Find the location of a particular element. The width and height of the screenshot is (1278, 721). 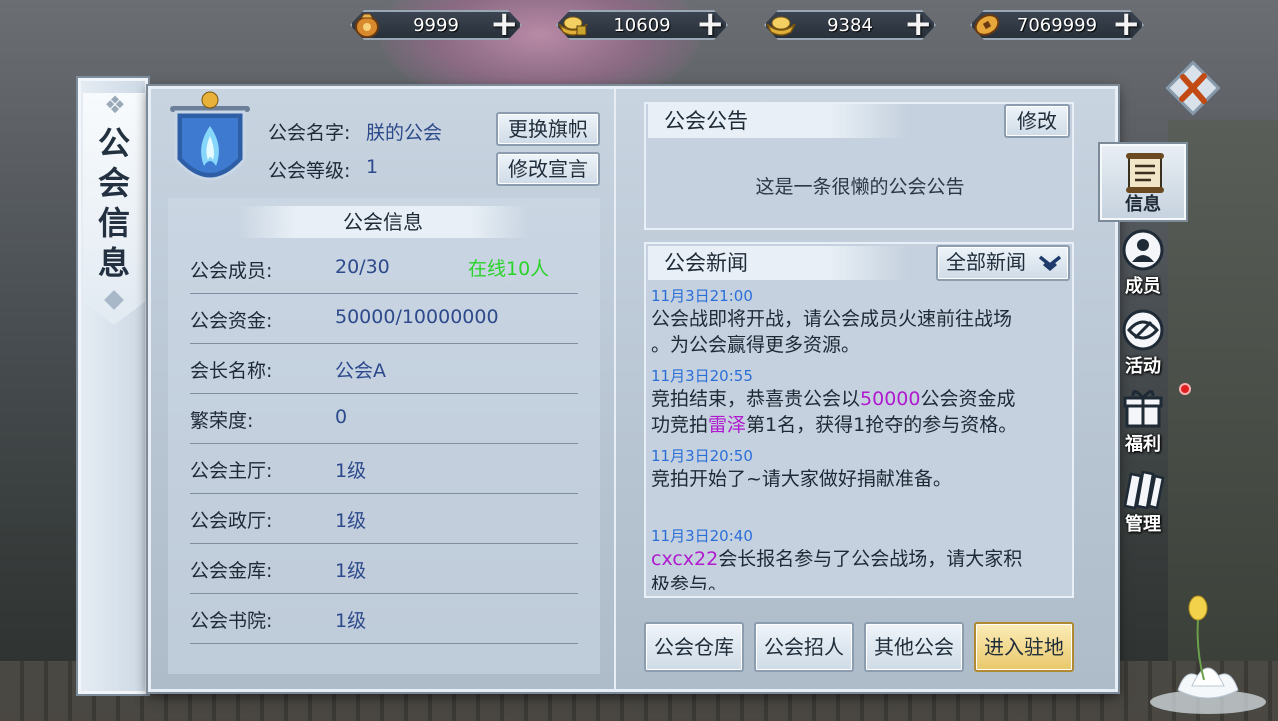

tab-label: 管理 is located at coordinates (1143, 524).